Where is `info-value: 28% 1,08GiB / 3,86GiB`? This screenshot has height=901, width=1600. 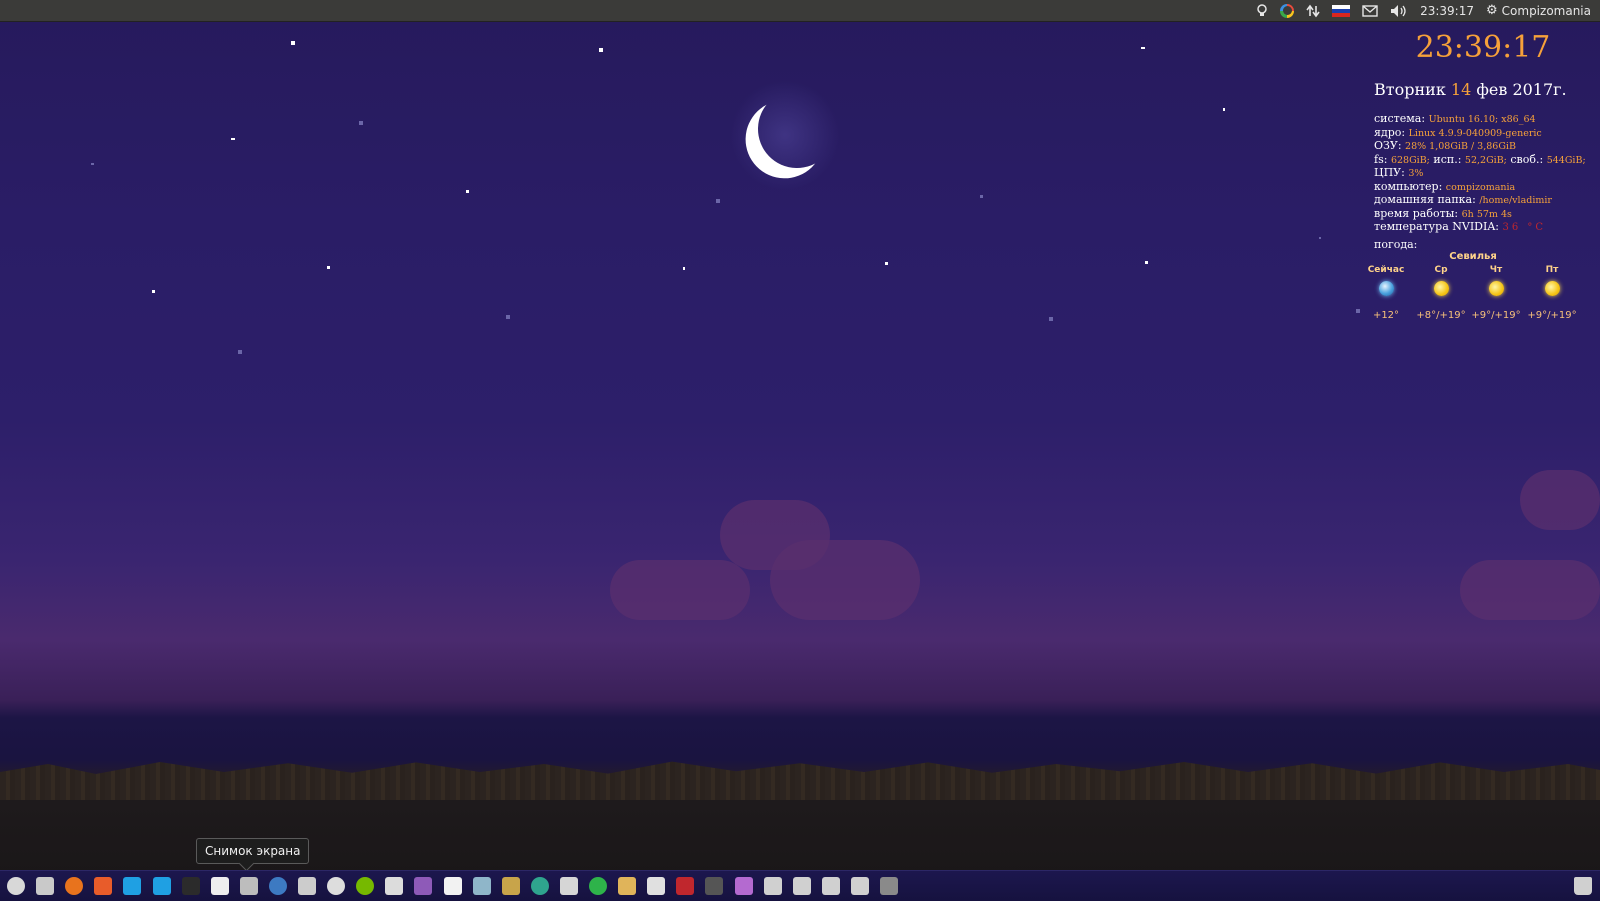
info-value: 28% 1,08GiB / 3,86GiB is located at coordinates (1460, 146).